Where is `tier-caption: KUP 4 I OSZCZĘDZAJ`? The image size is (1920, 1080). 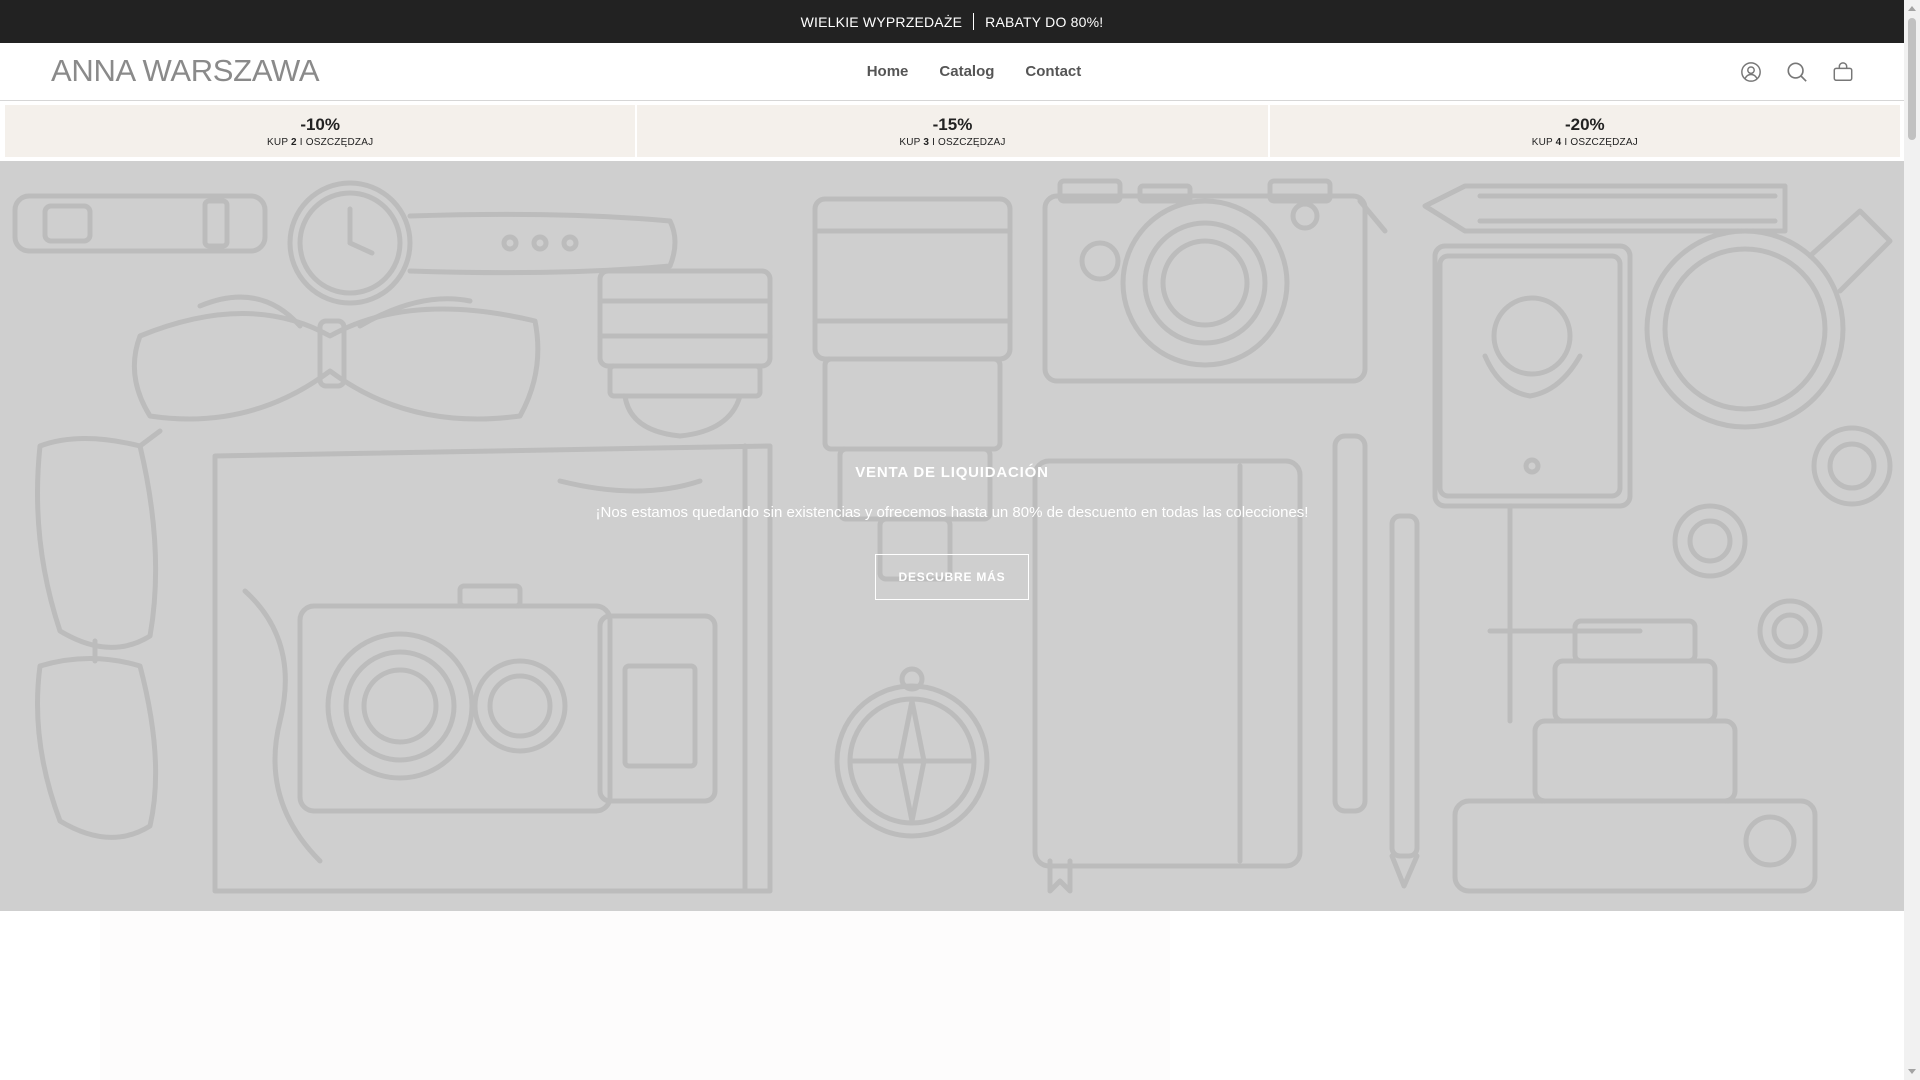 tier-caption: KUP 4 I OSZCZĘDZAJ is located at coordinates (1584, 142).